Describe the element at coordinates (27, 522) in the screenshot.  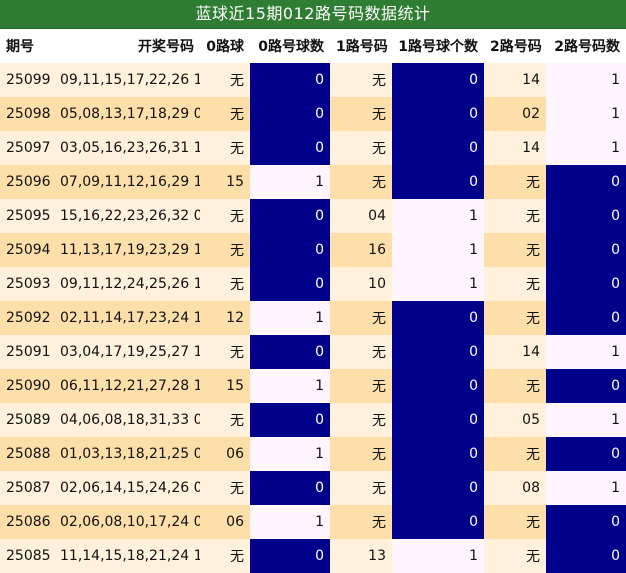
I see `cell-issue: 25086` at that location.